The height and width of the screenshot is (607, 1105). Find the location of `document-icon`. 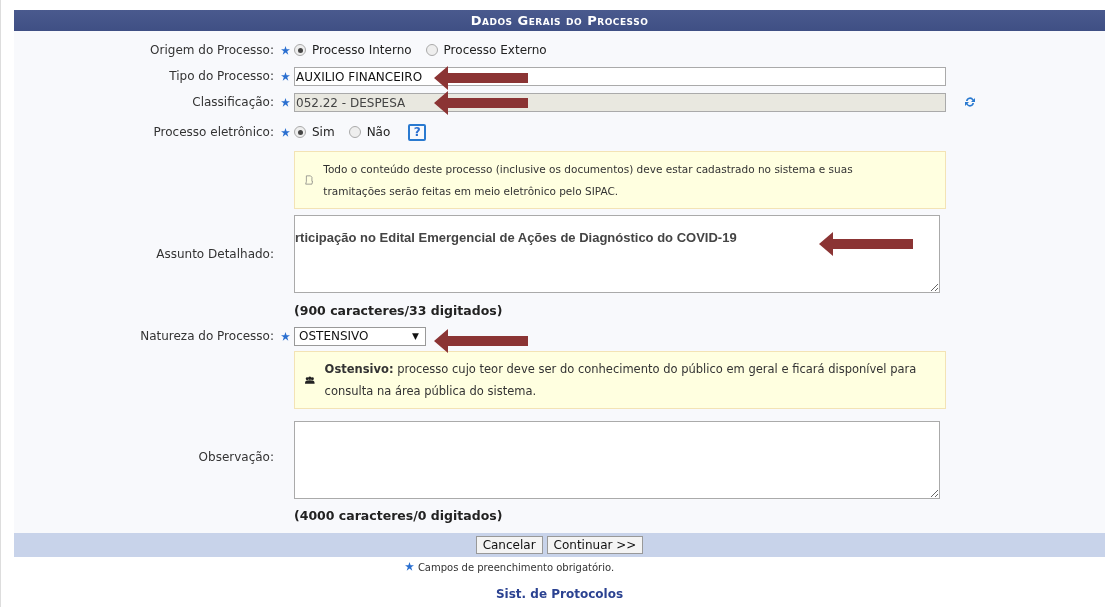

document-icon is located at coordinates (309, 180).